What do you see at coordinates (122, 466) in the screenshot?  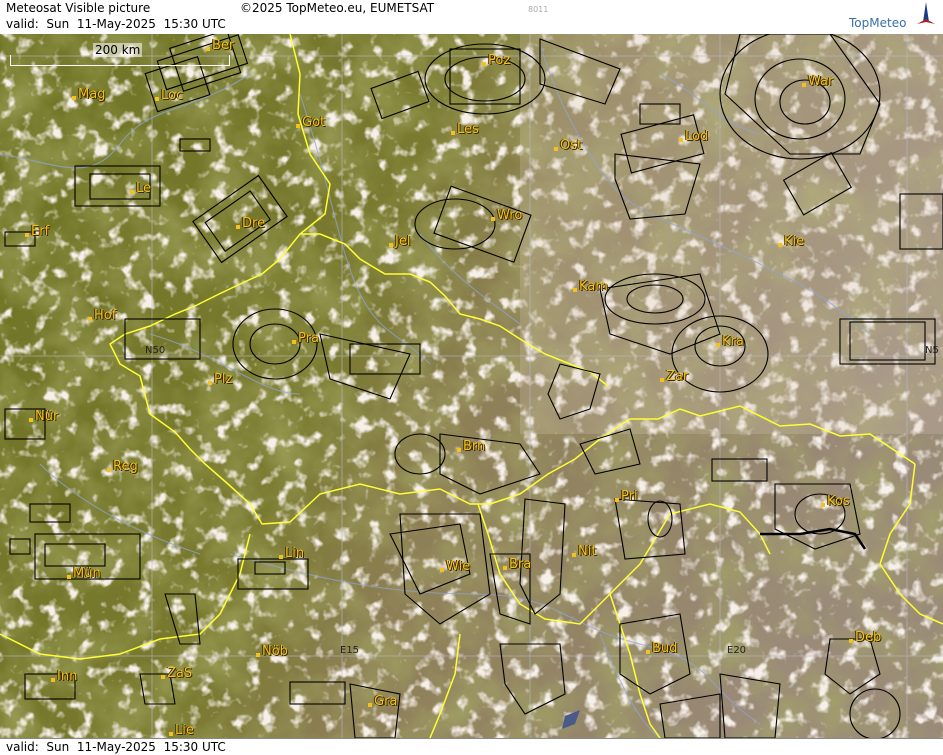 I see `city-reg: Reg` at bounding box center [122, 466].